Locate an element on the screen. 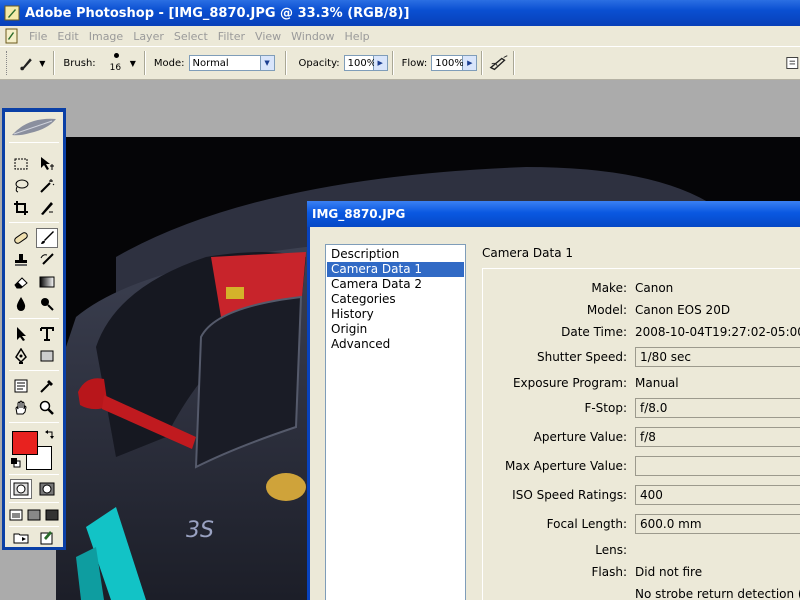 This screenshot has height=600, width=800. category-camera-data-1: Camera Data 1 is located at coordinates (395, 269).